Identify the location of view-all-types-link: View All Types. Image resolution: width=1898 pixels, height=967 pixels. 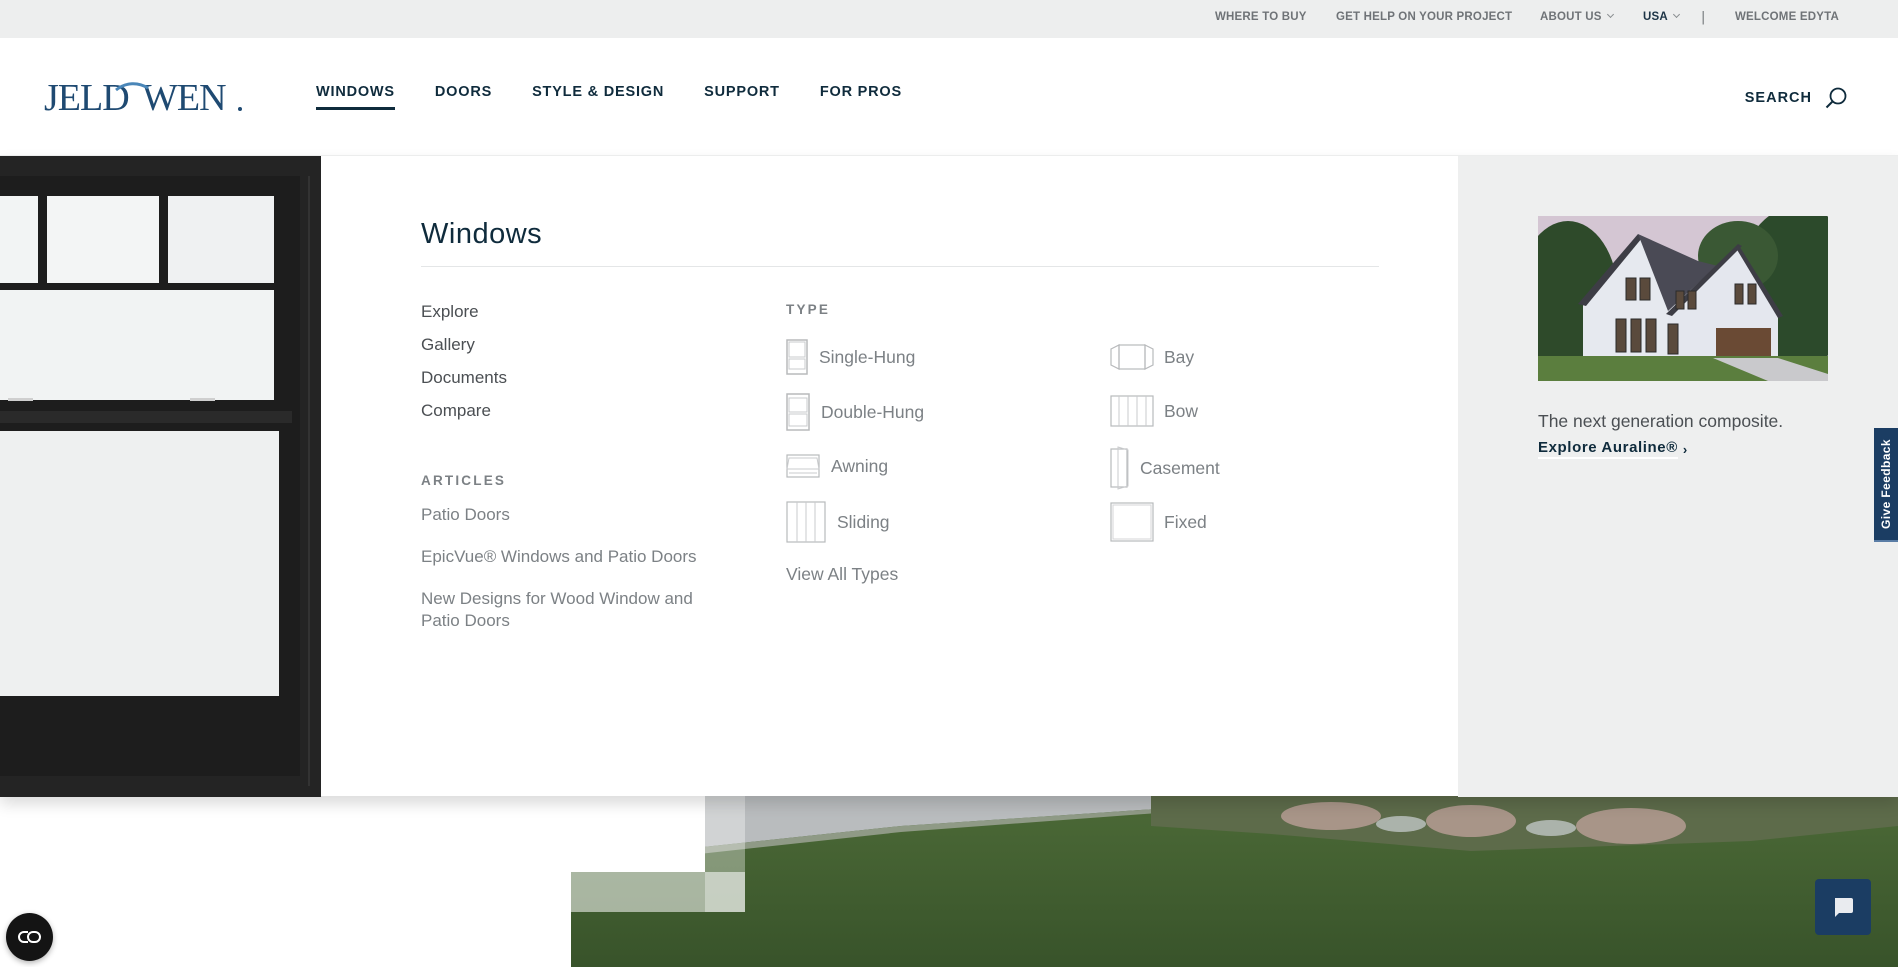
(842, 574).